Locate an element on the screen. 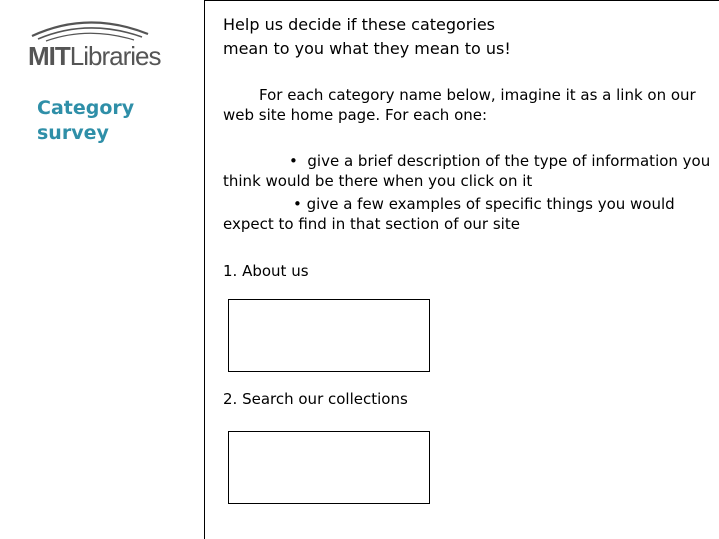  answer-field-about-us is located at coordinates (329, 335).